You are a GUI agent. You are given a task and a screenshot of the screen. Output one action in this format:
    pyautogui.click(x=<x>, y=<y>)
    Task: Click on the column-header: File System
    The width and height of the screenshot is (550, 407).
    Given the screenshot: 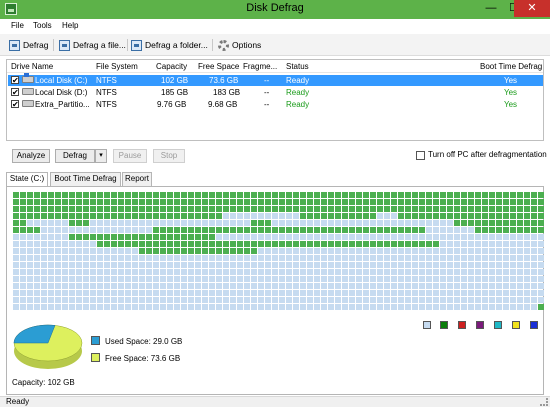 What is the action you would take?
    pyautogui.click(x=117, y=66)
    